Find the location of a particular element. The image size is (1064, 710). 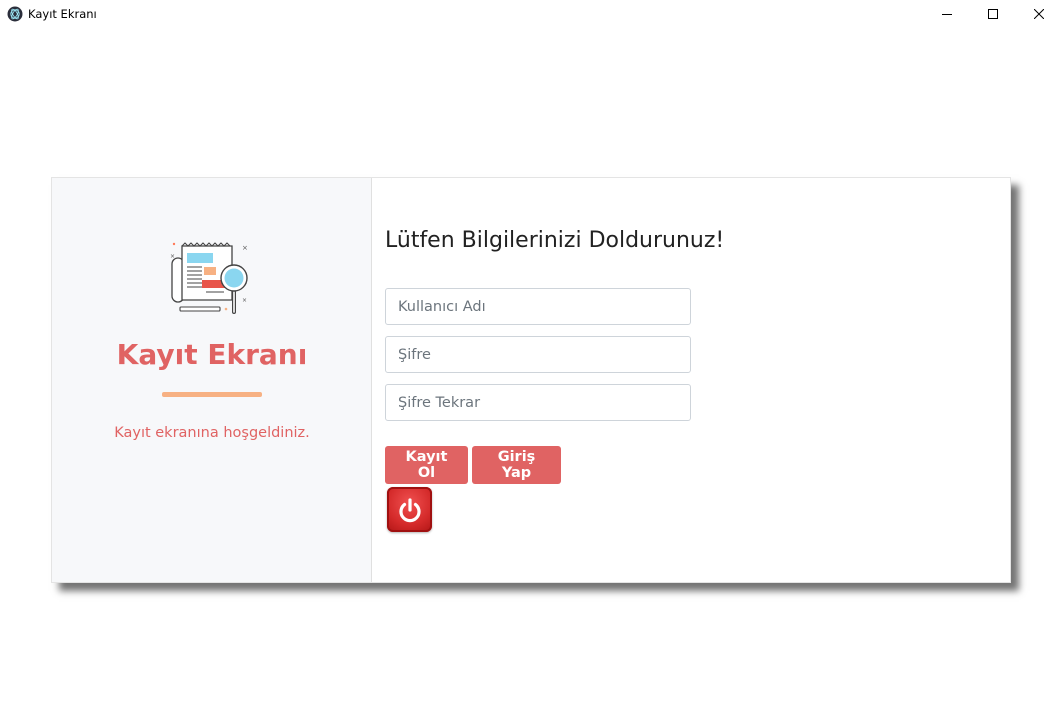

power-button is located at coordinates (409, 509).